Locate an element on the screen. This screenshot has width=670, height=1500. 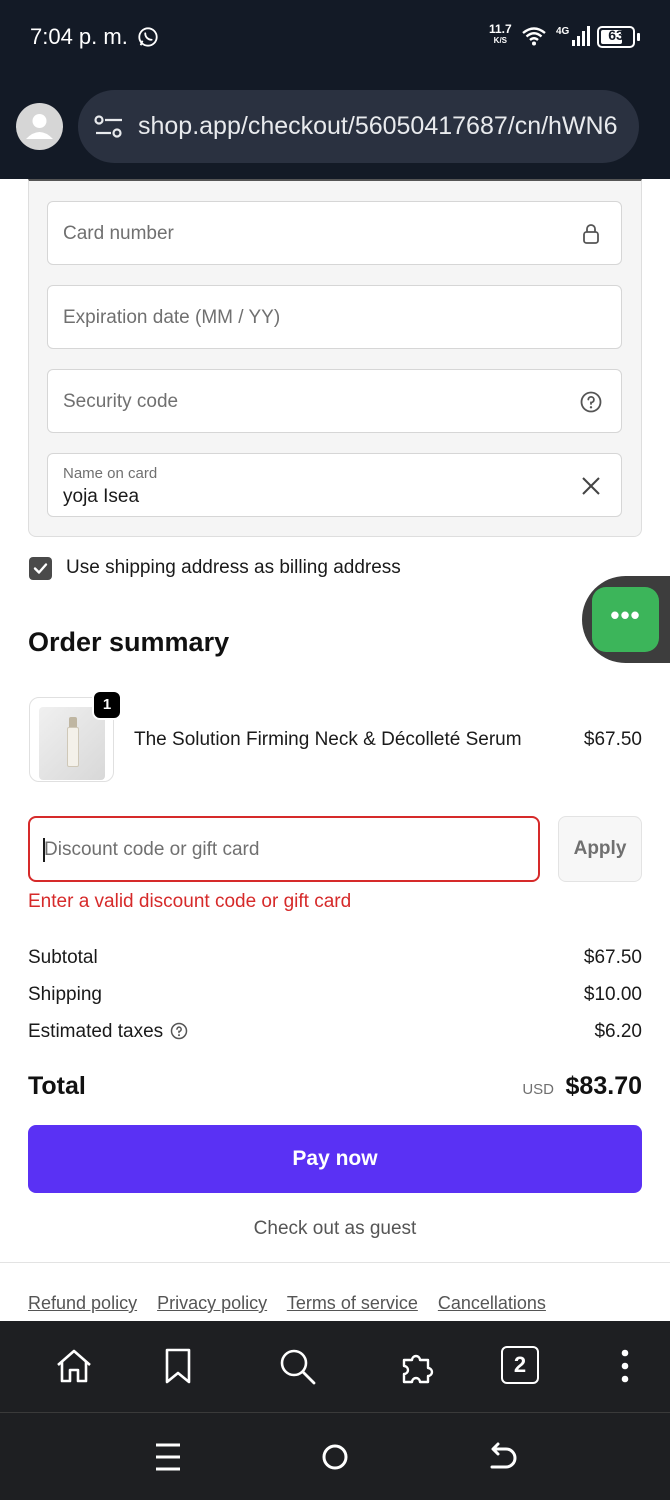
terms-of-service-link: Terms of service is located at coordinates (352, 1303).